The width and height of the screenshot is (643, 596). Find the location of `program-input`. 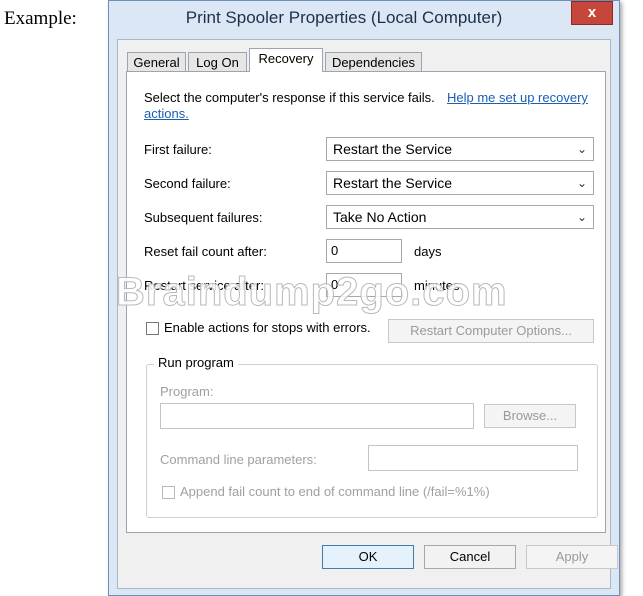

program-input is located at coordinates (317, 416).